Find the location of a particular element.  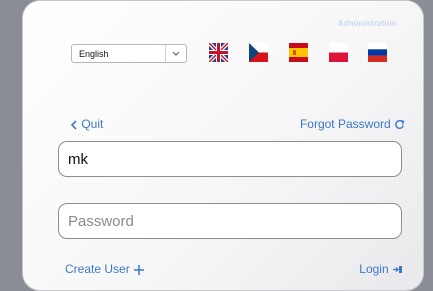

create-user-link: Create User is located at coordinates (105, 269).